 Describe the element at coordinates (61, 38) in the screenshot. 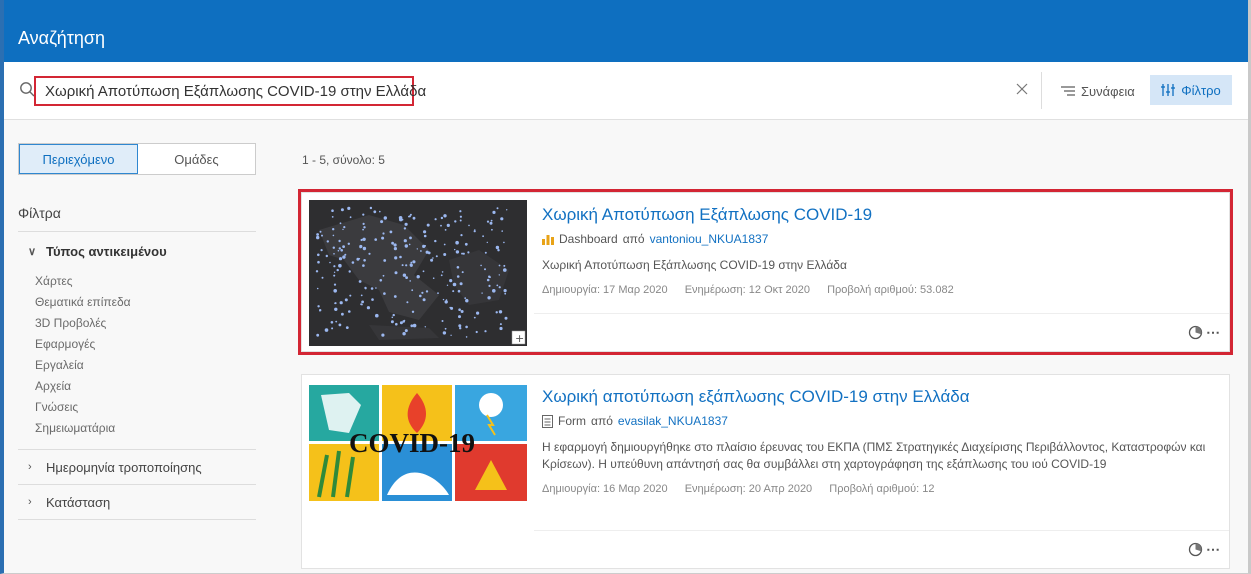

I see `page-title: Αναζήτηση` at that location.